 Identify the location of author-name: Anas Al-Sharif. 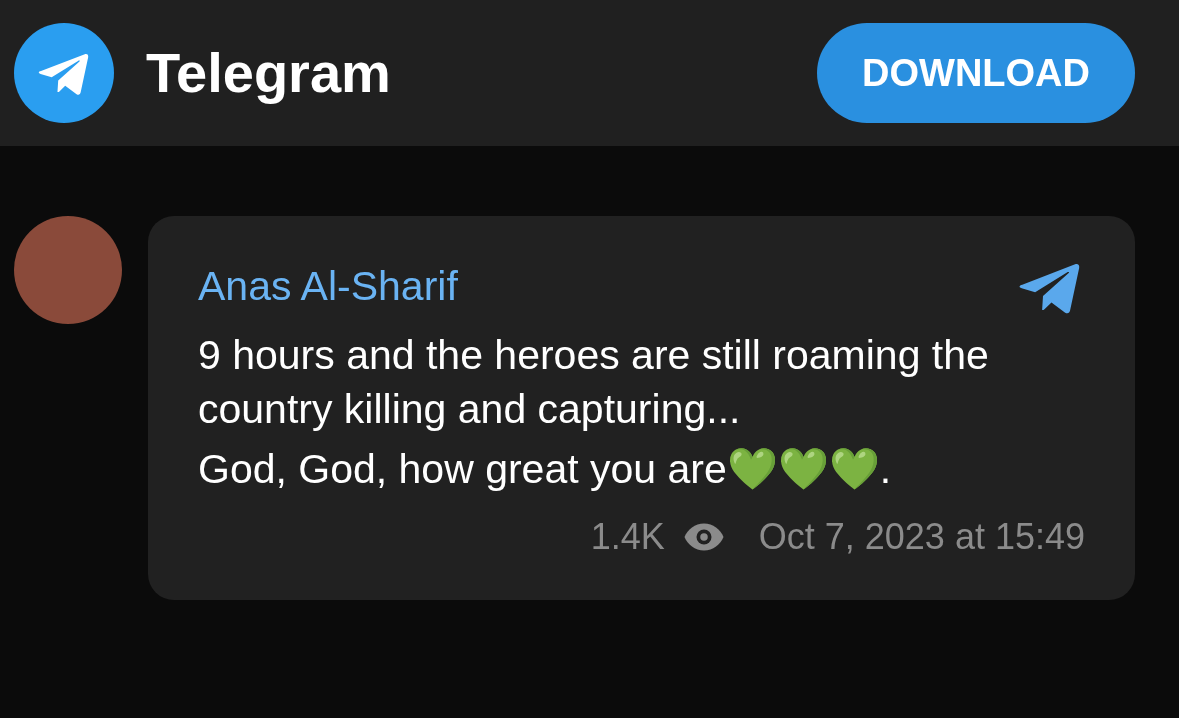
(328, 287).